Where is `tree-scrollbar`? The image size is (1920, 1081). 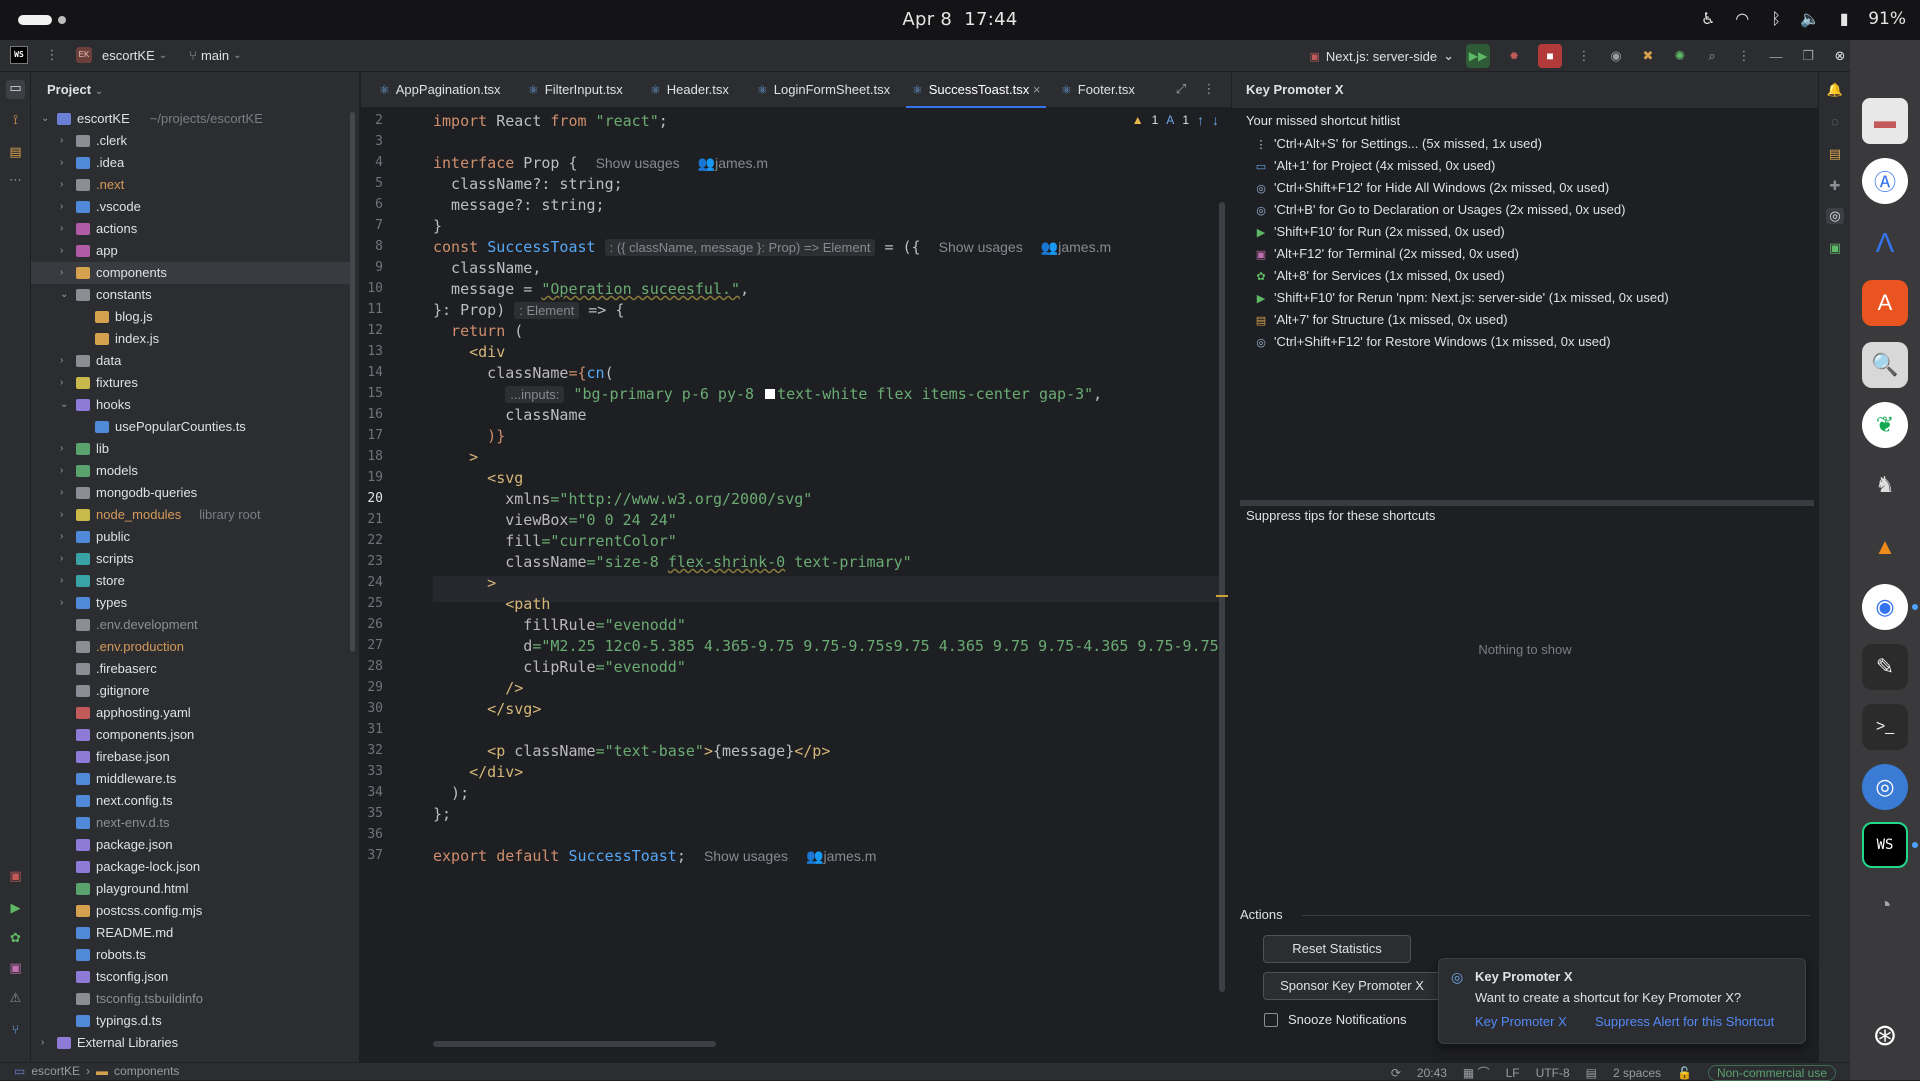
tree-scrollbar is located at coordinates (352, 382).